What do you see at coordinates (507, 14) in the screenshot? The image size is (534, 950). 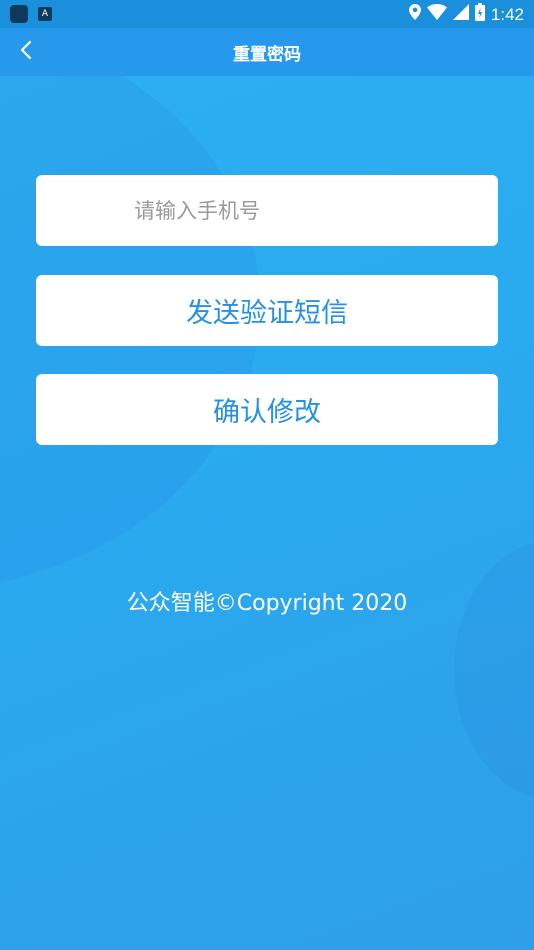 I see `clock: 1:42` at bounding box center [507, 14].